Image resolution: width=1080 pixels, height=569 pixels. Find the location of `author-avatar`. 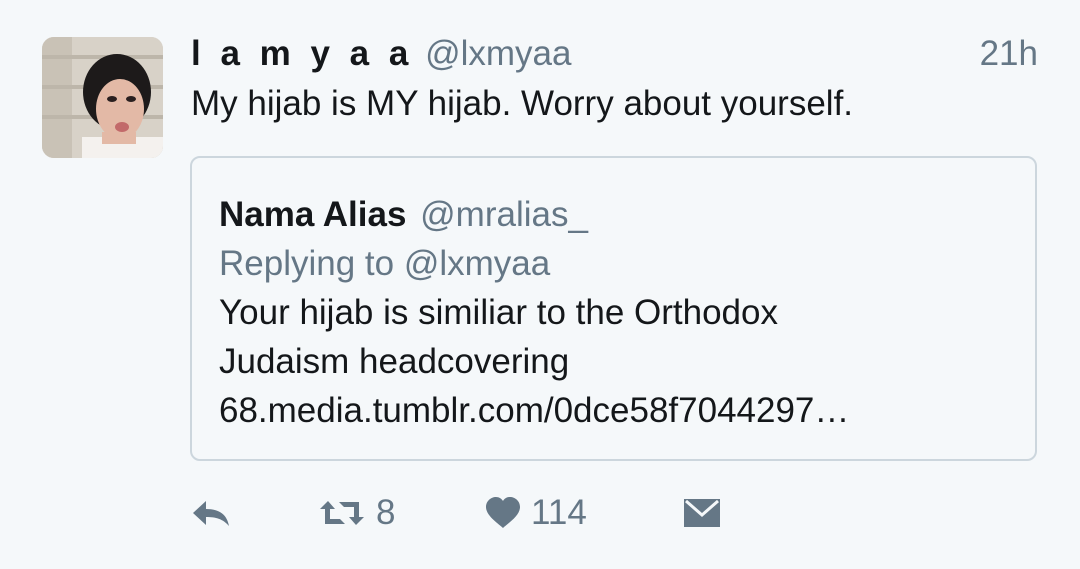

author-avatar is located at coordinates (102, 97).